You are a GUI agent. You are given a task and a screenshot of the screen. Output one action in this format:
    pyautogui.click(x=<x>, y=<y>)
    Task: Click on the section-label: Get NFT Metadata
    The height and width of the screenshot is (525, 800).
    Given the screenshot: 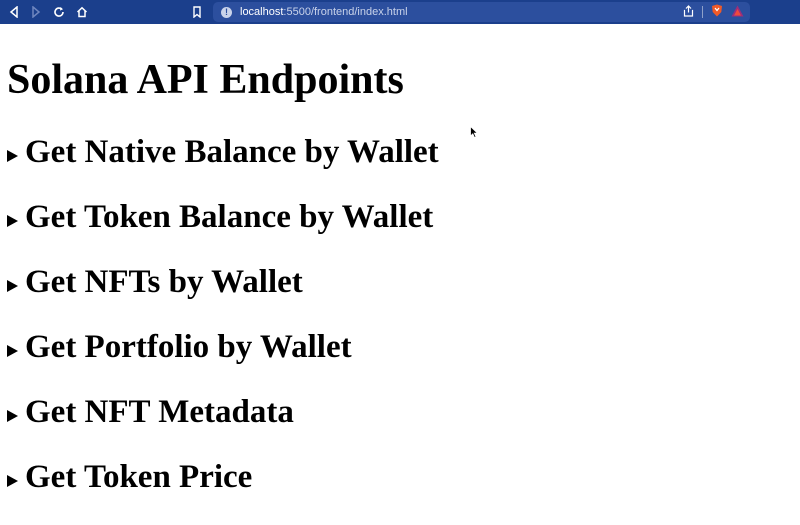 What is the action you would take?
    pyautogui.click(x=159, y=412)
    